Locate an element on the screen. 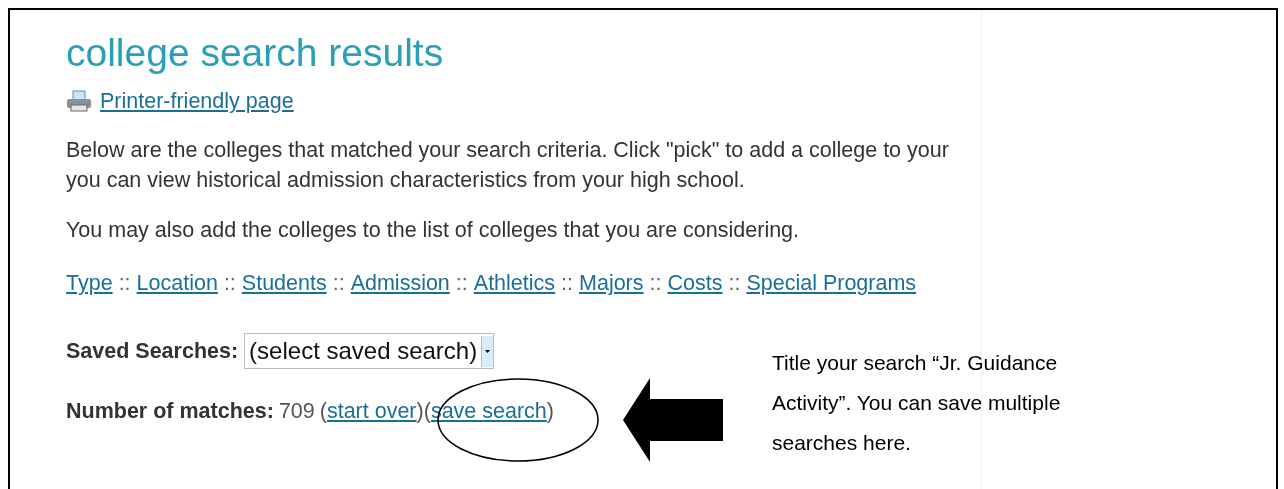 This screenshot has width=1284, height=489. saved-searches-label: Saved Searches: is located at coordinates (152, 352).